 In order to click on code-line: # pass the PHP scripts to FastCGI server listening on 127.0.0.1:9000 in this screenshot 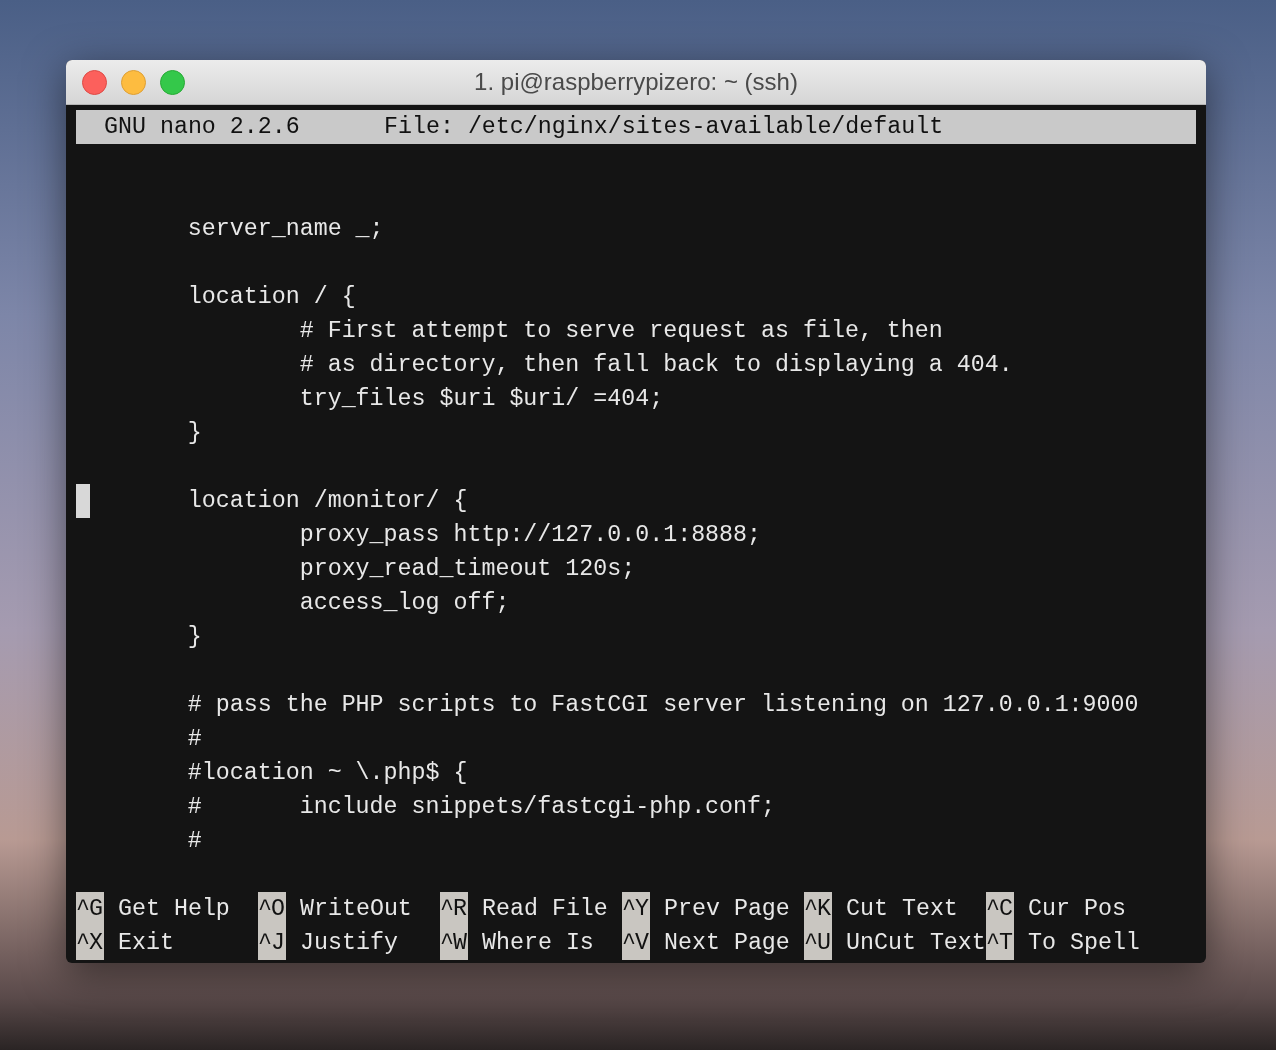, I will do `click(662, 705)`.